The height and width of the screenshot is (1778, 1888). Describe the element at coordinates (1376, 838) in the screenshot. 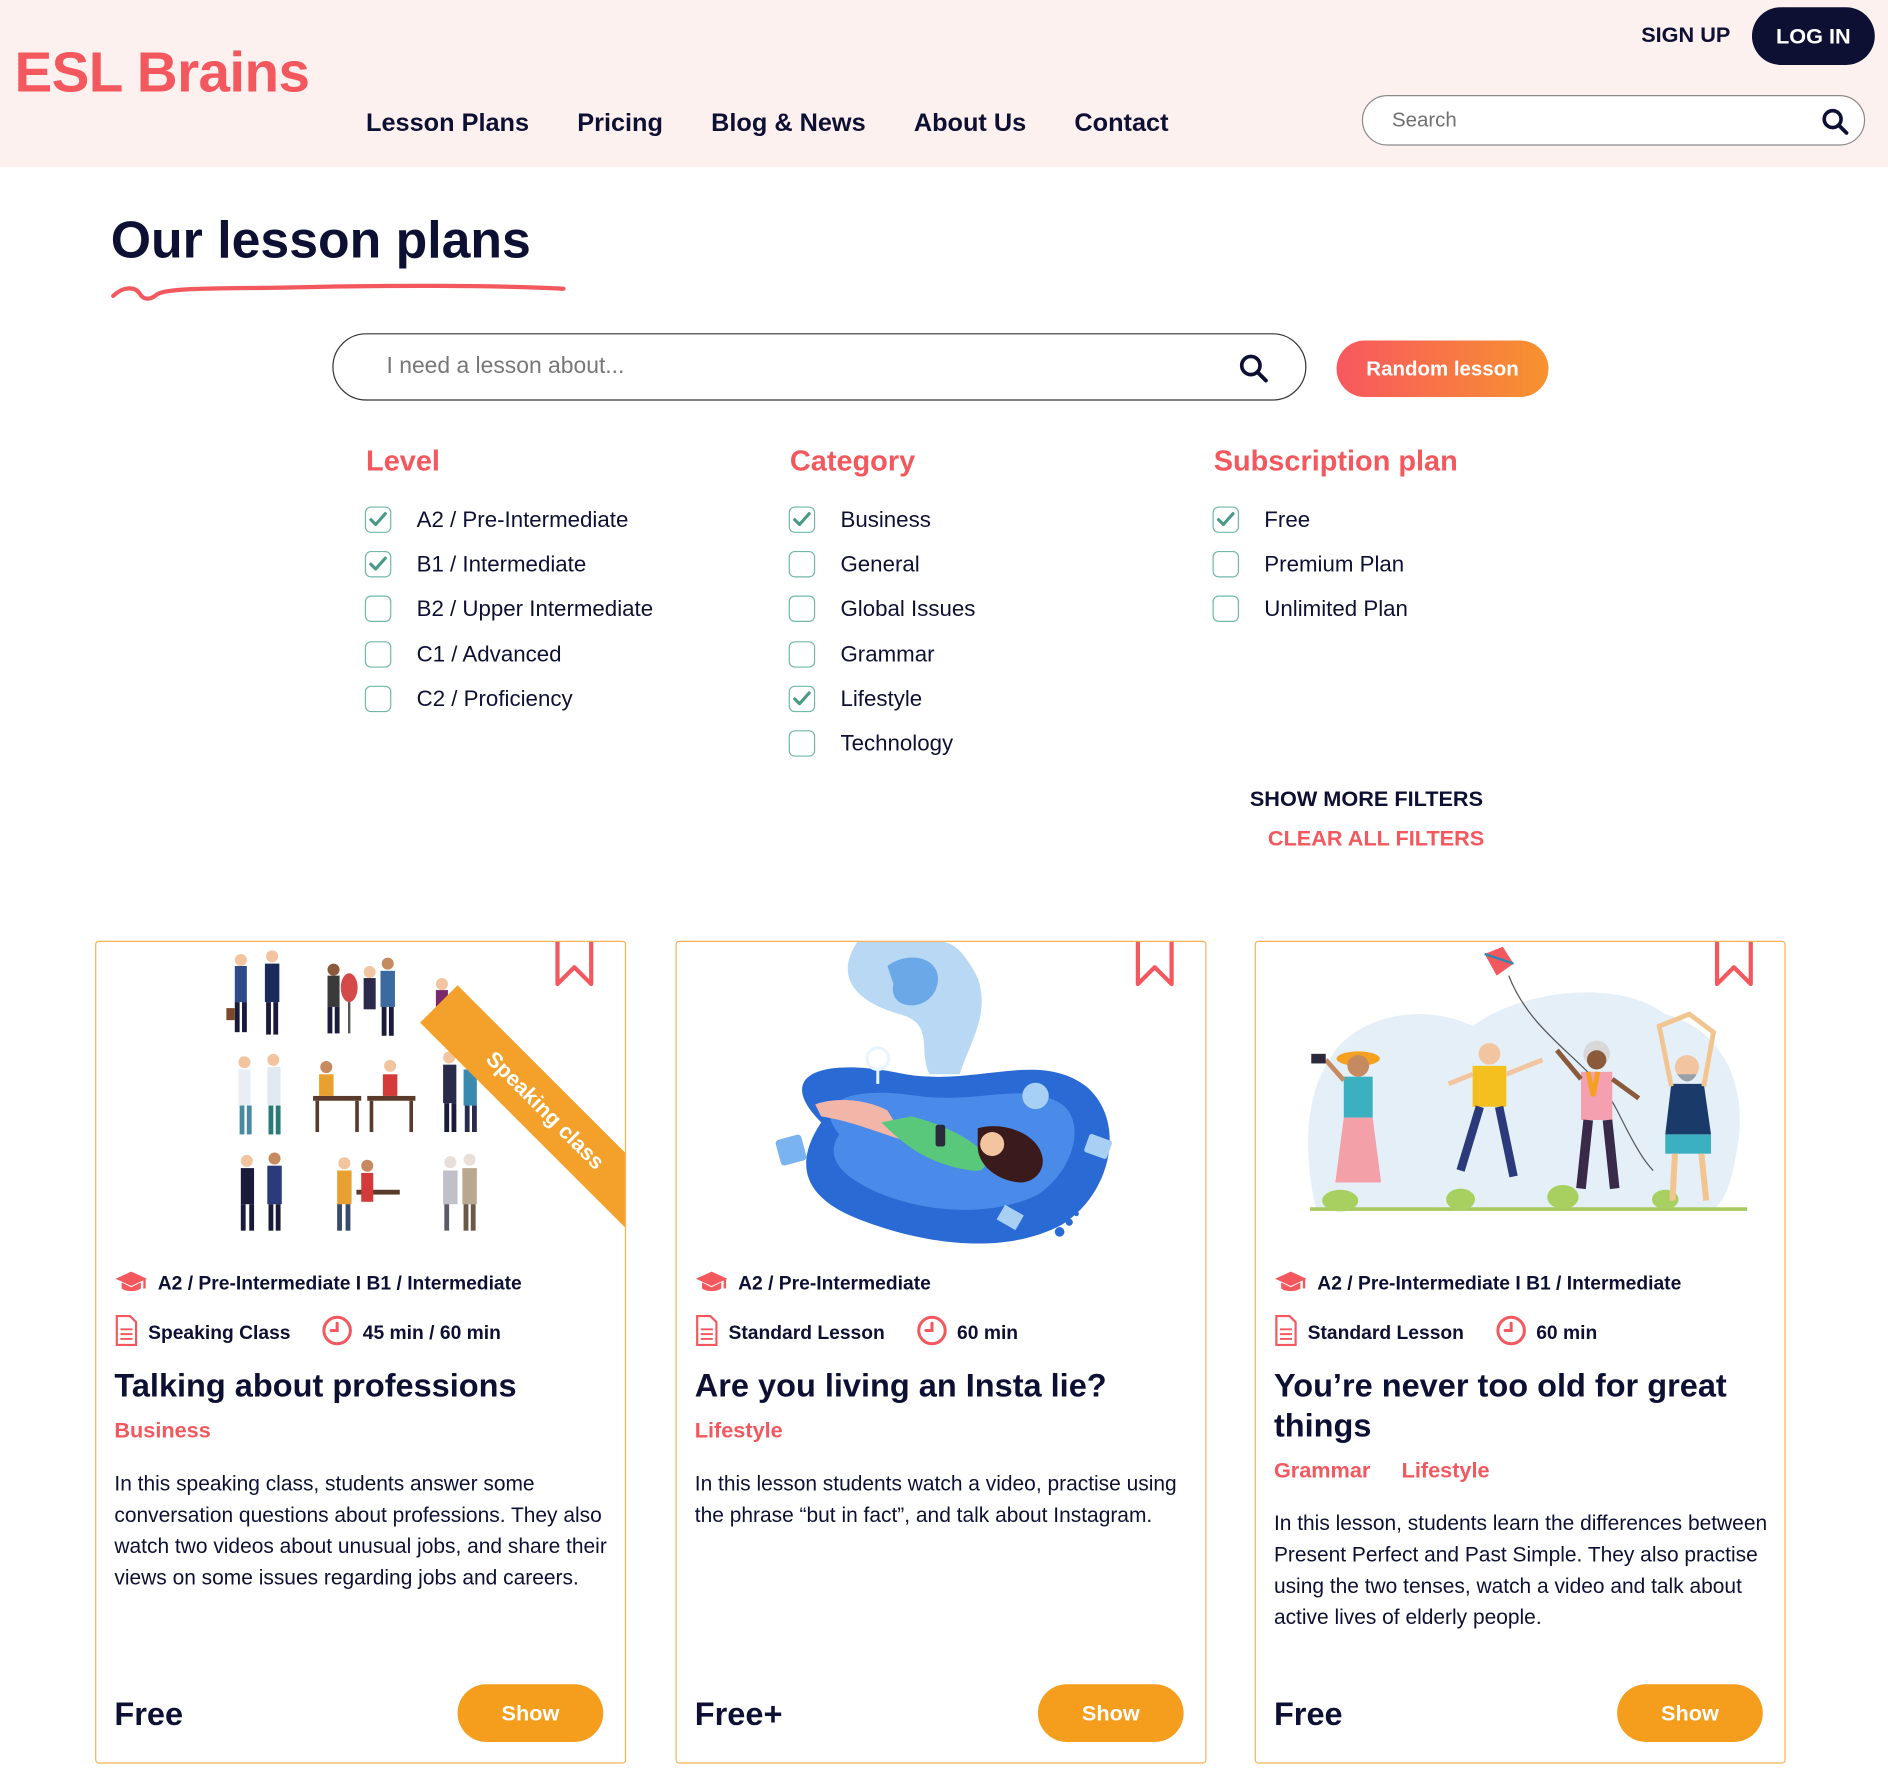

I see `clear-all-filters-link: CLEAR ALL FILTERS` at that location.